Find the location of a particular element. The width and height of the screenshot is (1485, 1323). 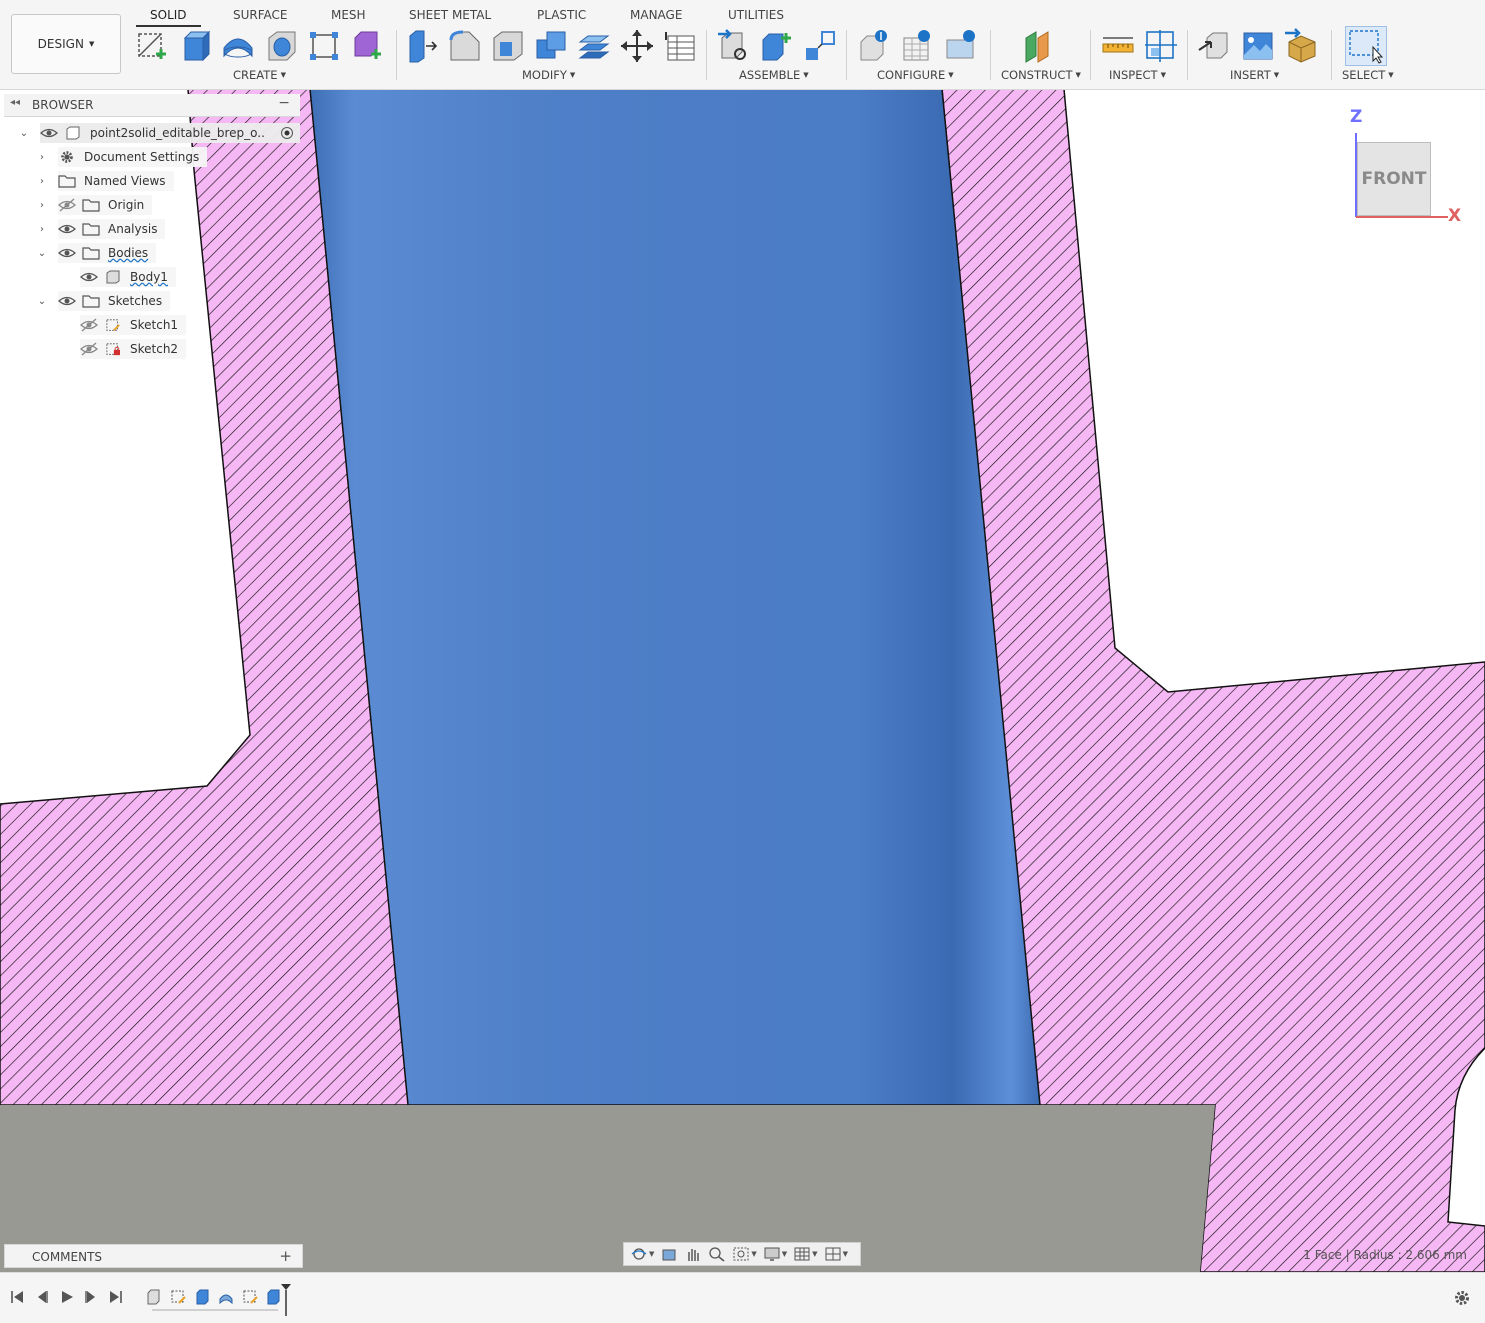

fillet-icon is located at coordinates (465, 46).